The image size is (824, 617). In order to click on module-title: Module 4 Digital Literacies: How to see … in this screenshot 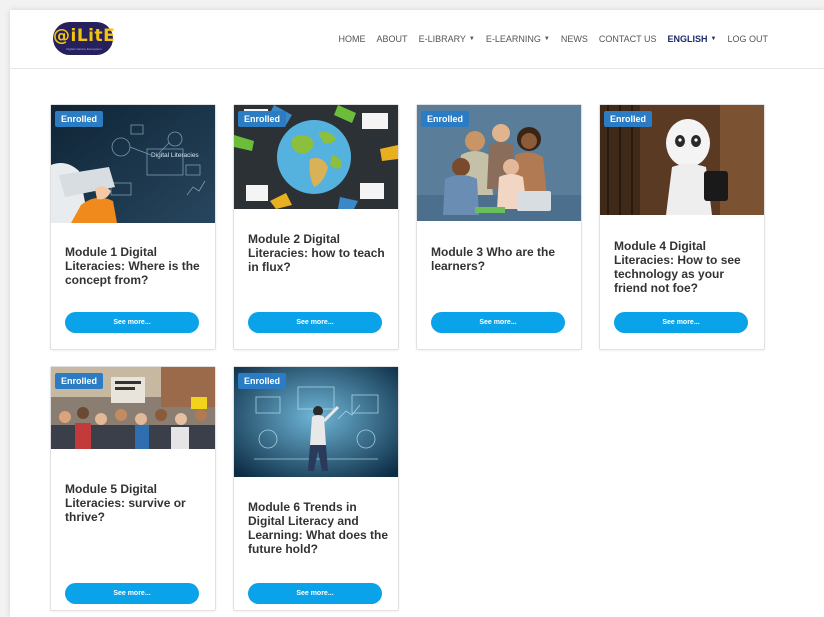, I will do `click(677, 267)`.